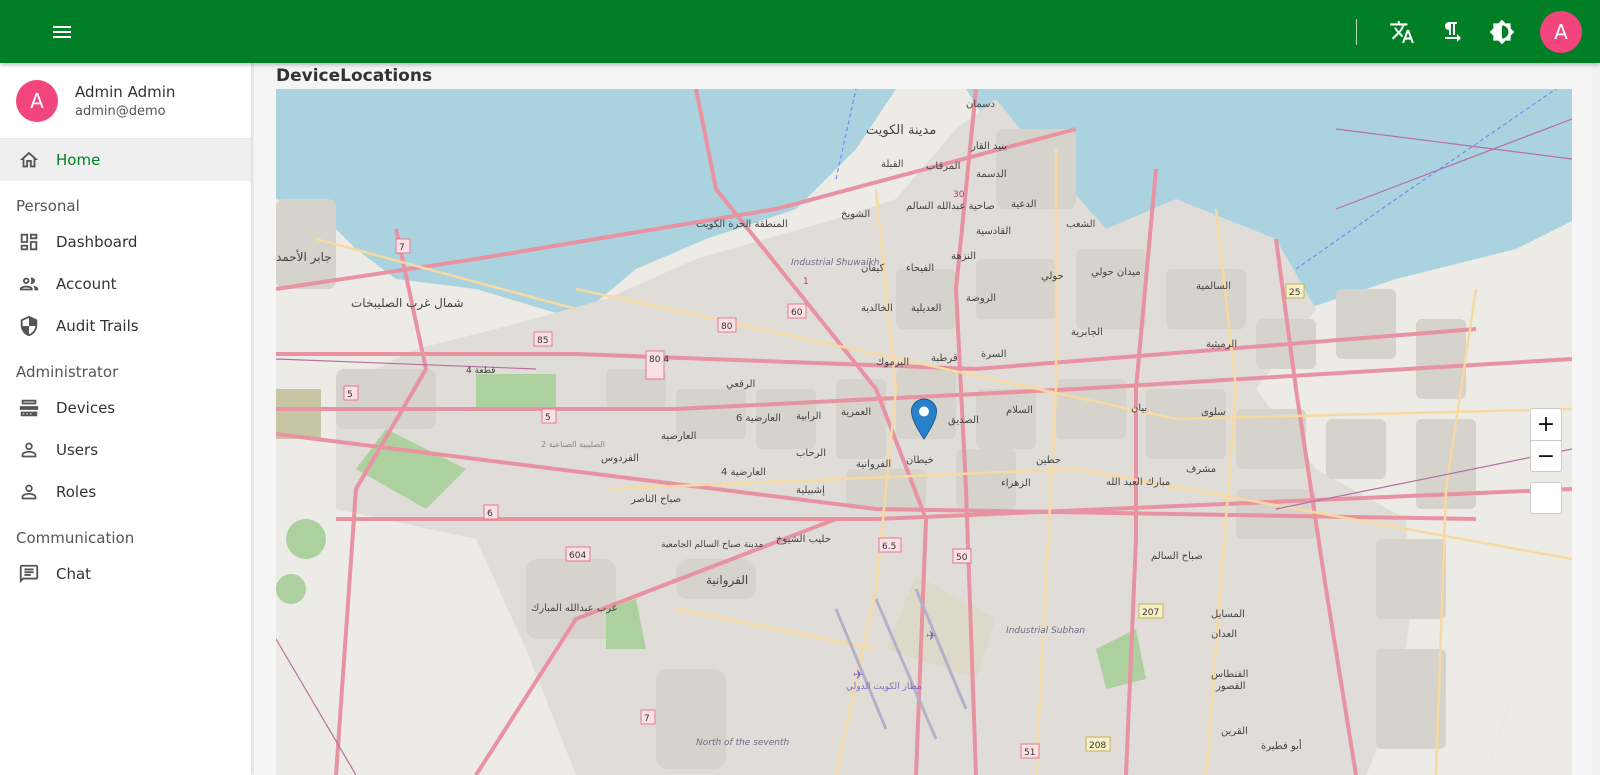  What do you see at coordinates (620, 458) in the screenshot?
I see `map-label: الفردوس` at bounding box center [620, 458].